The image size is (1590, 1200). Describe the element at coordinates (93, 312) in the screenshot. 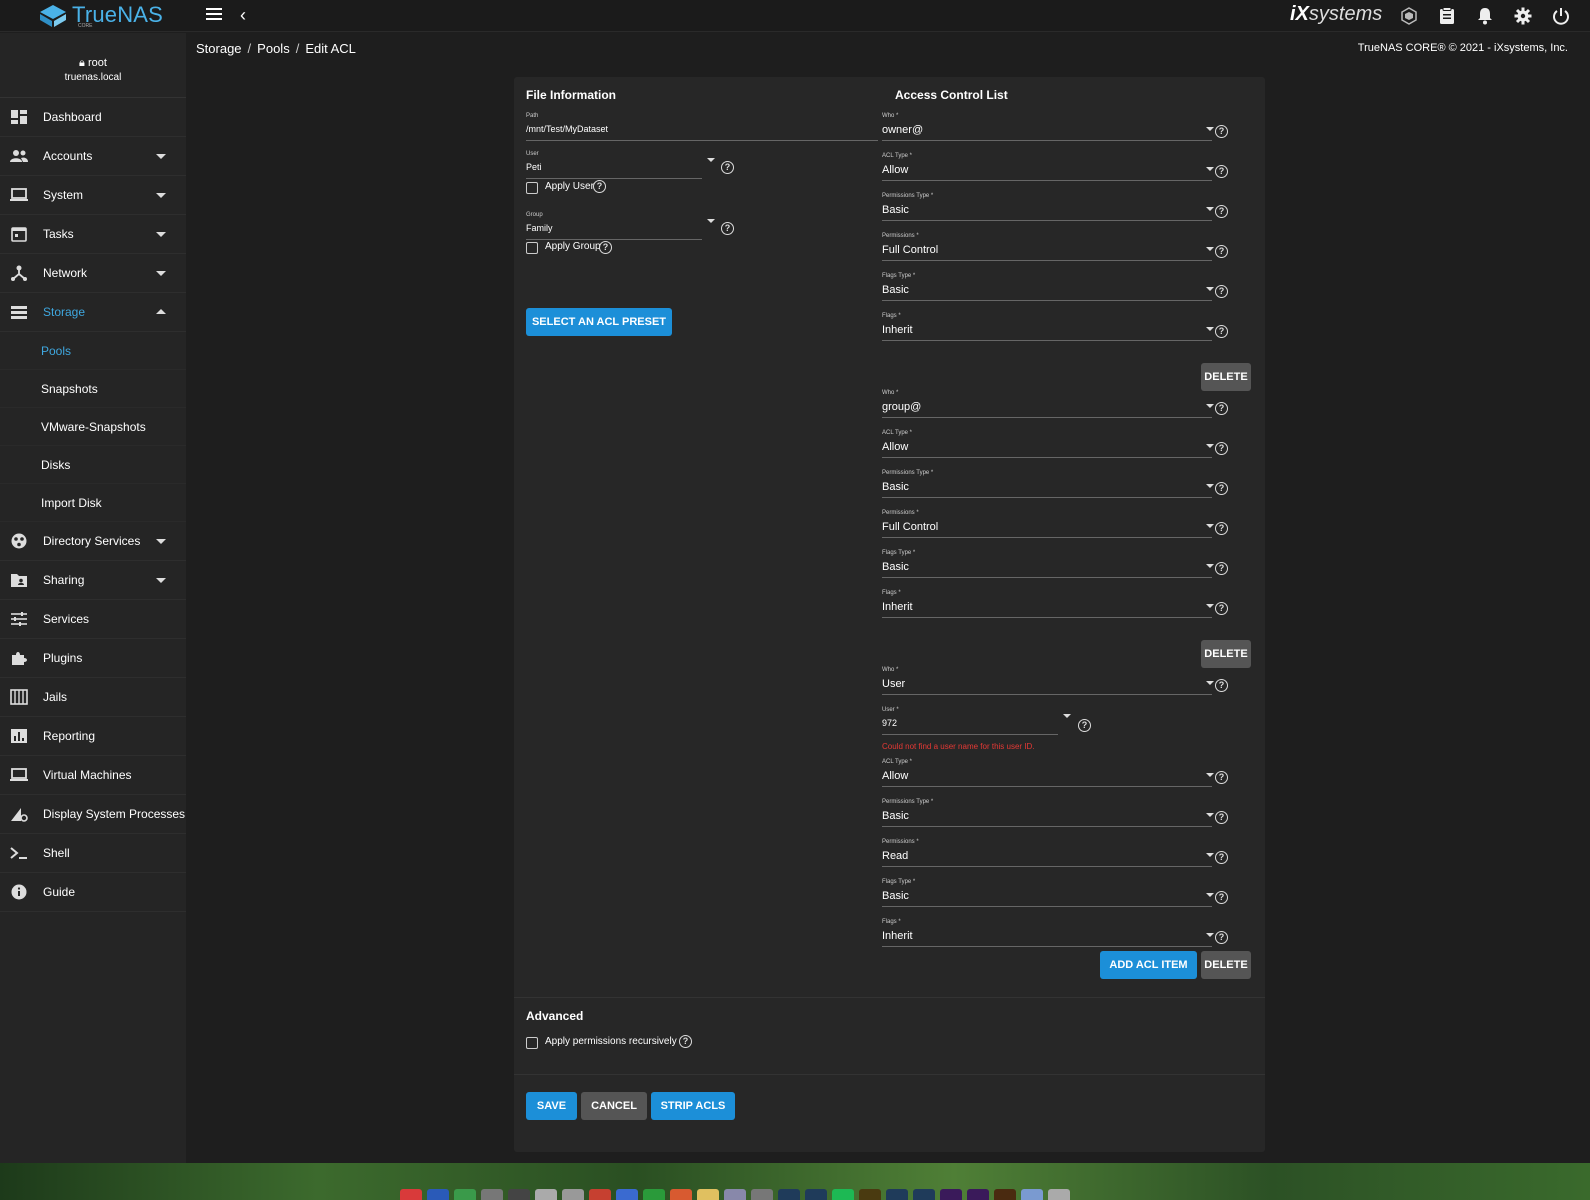

I see `sidebar-item-storage: Storage` at that location.